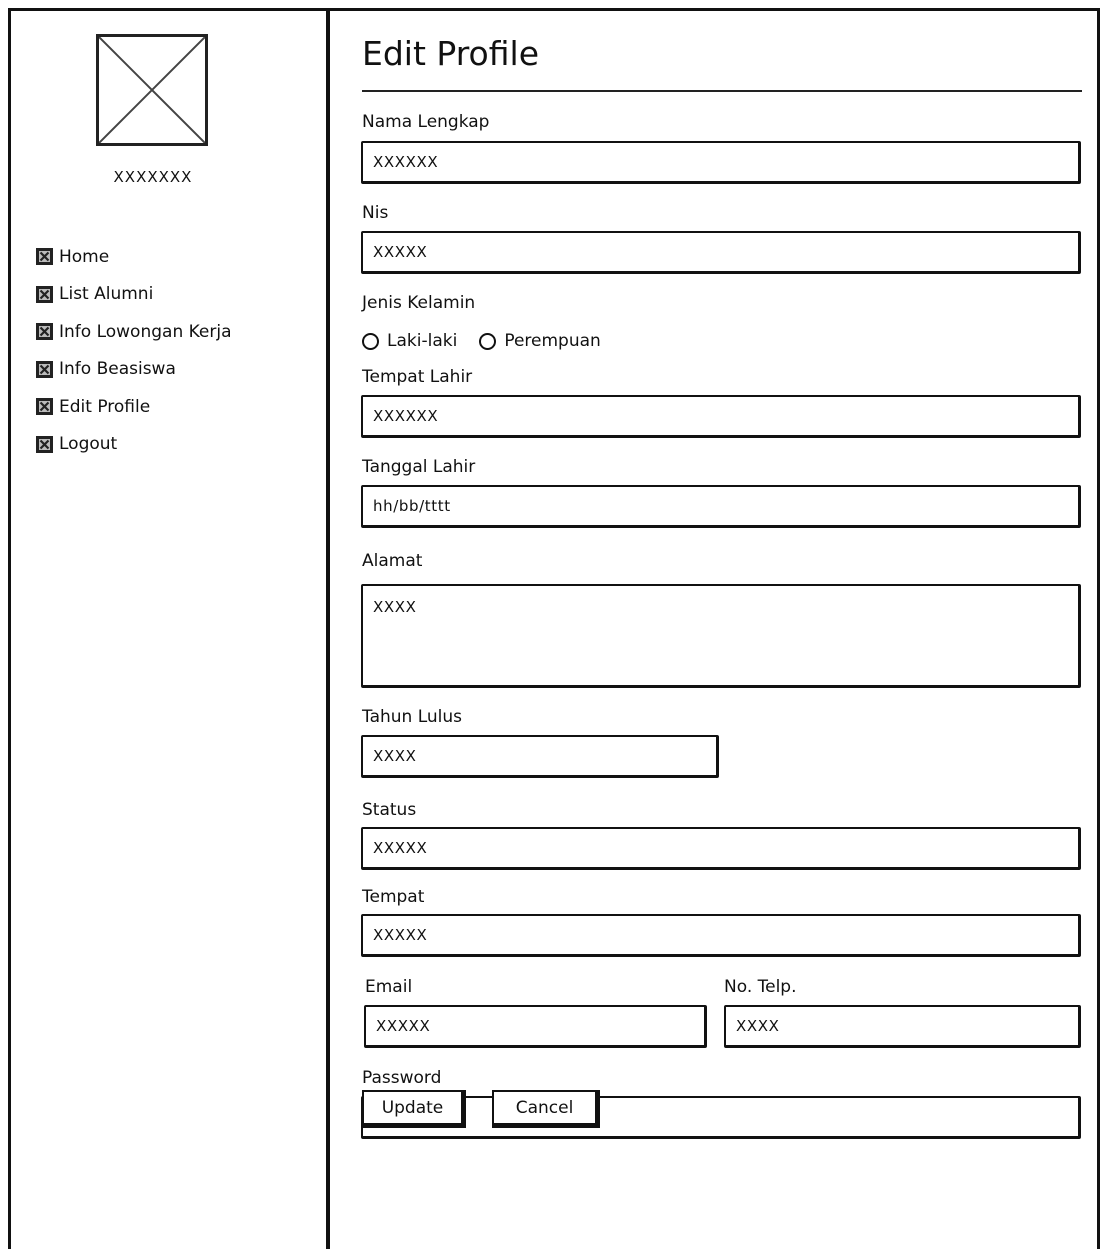 The image size is (1108, 1249). I want to click on tempat-label: Tempat, so click(393, 897).